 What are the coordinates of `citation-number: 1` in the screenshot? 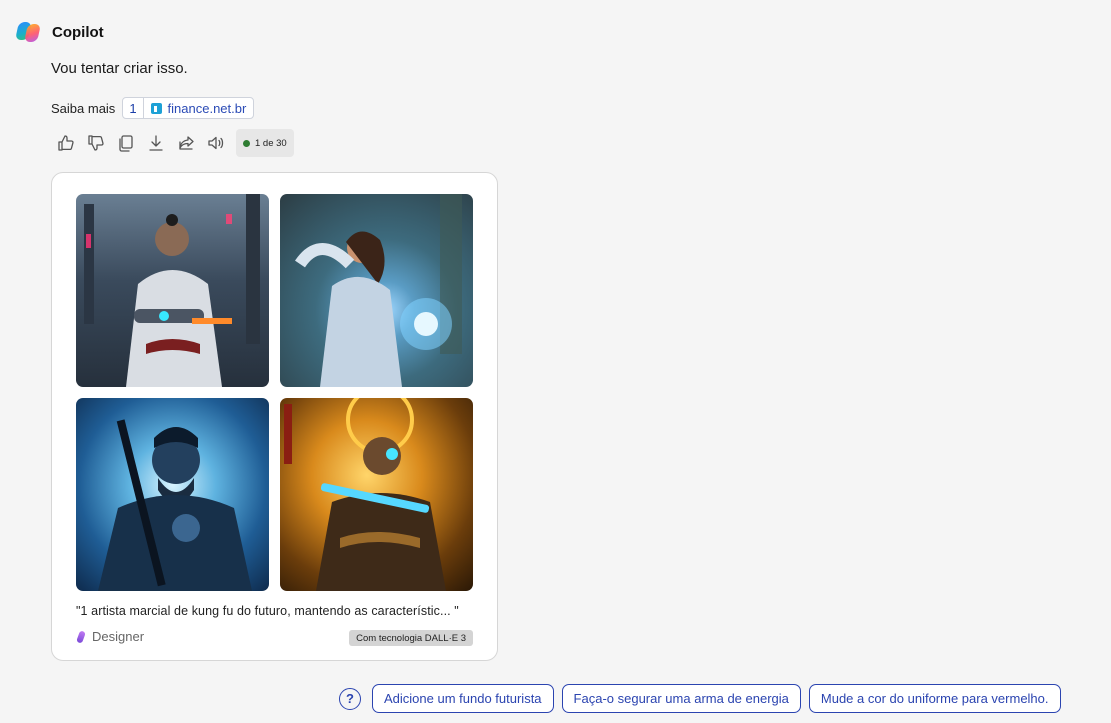 It's located at (133, 108).